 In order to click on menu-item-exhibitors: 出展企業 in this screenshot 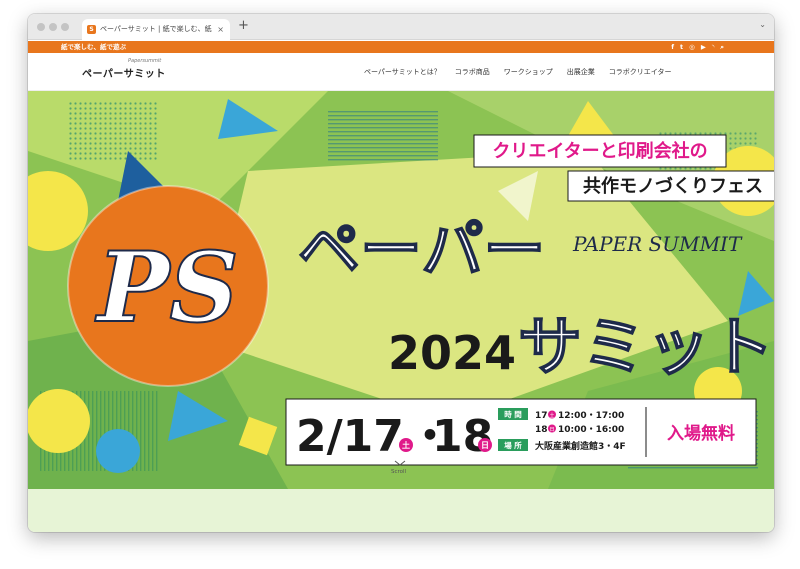, I will do `click(581, 72)`.